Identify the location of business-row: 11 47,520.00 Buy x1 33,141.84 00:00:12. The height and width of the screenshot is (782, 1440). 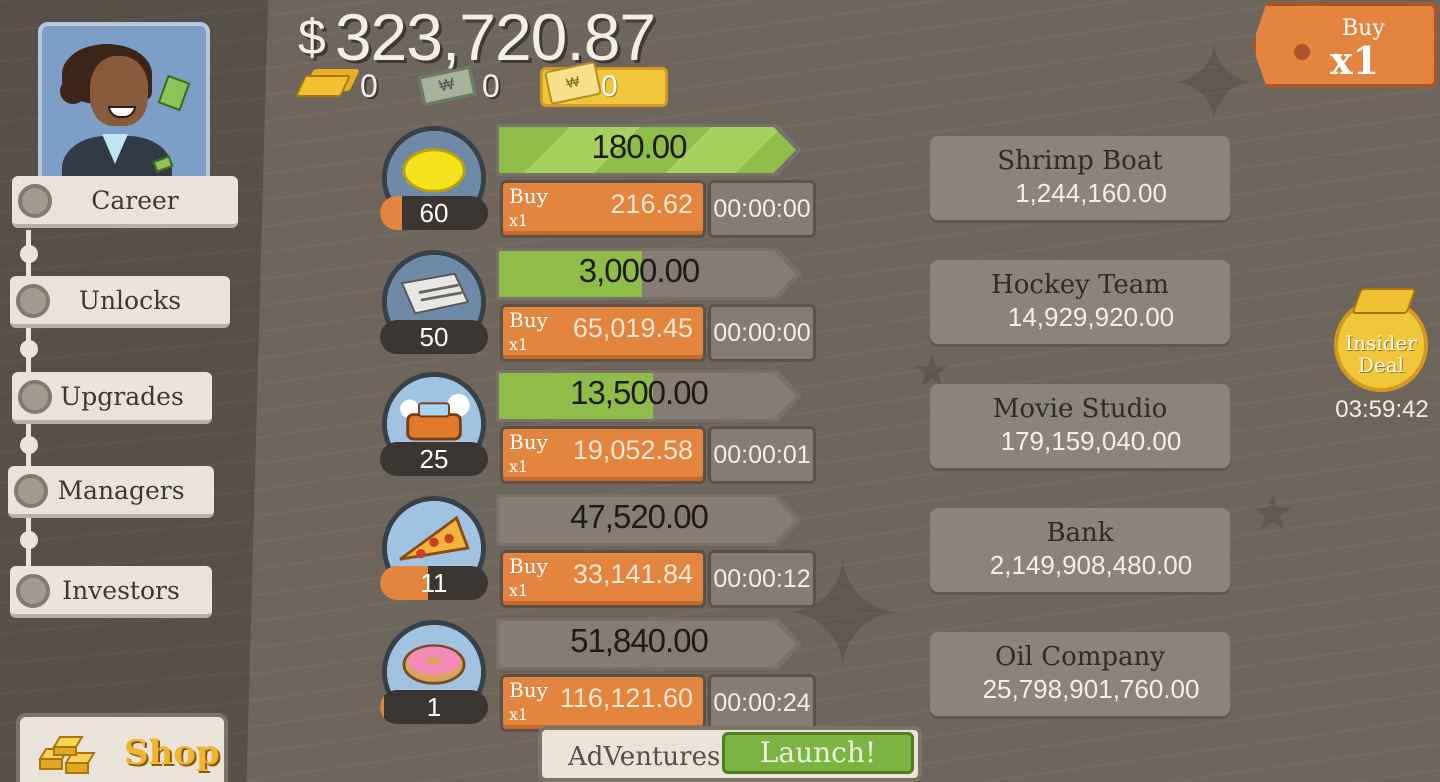
(600, 553).